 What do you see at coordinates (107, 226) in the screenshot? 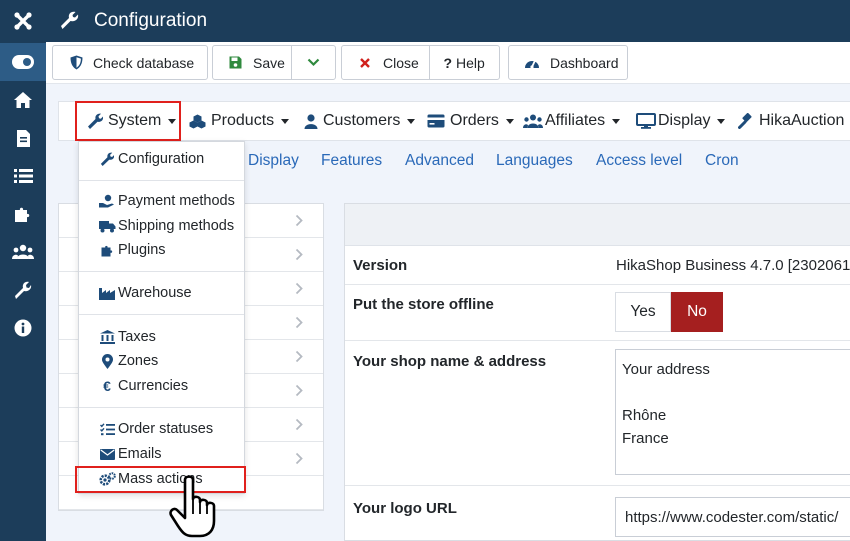
I see `truck-icon` at bounding box center [107, 226].